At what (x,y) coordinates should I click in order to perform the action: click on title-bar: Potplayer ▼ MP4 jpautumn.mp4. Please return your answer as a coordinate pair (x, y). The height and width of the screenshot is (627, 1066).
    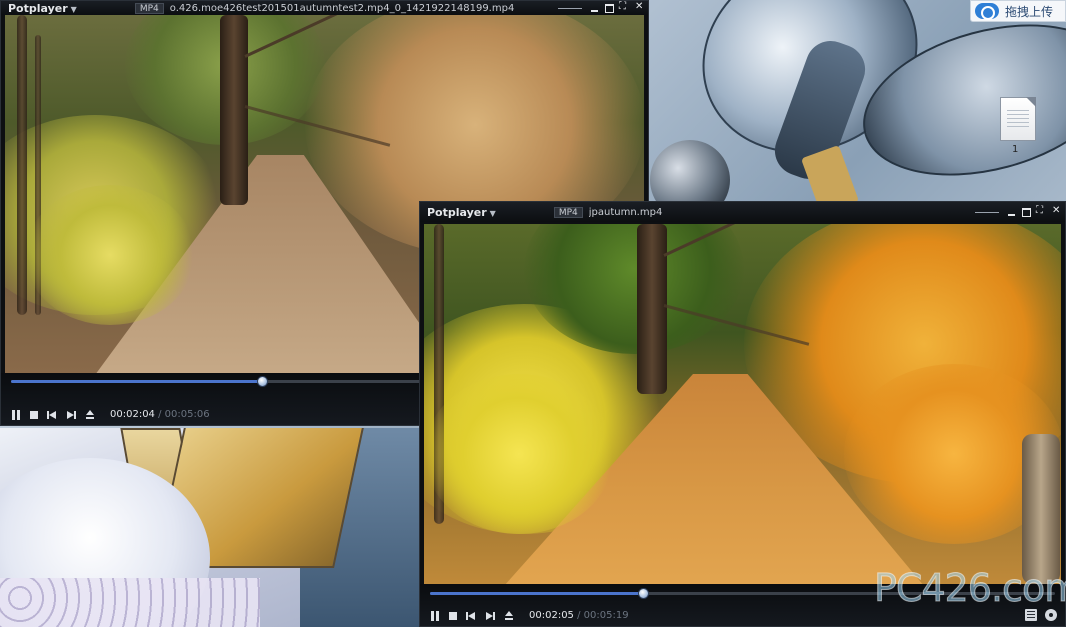
    Looking at the image, I should click on (742, 212).